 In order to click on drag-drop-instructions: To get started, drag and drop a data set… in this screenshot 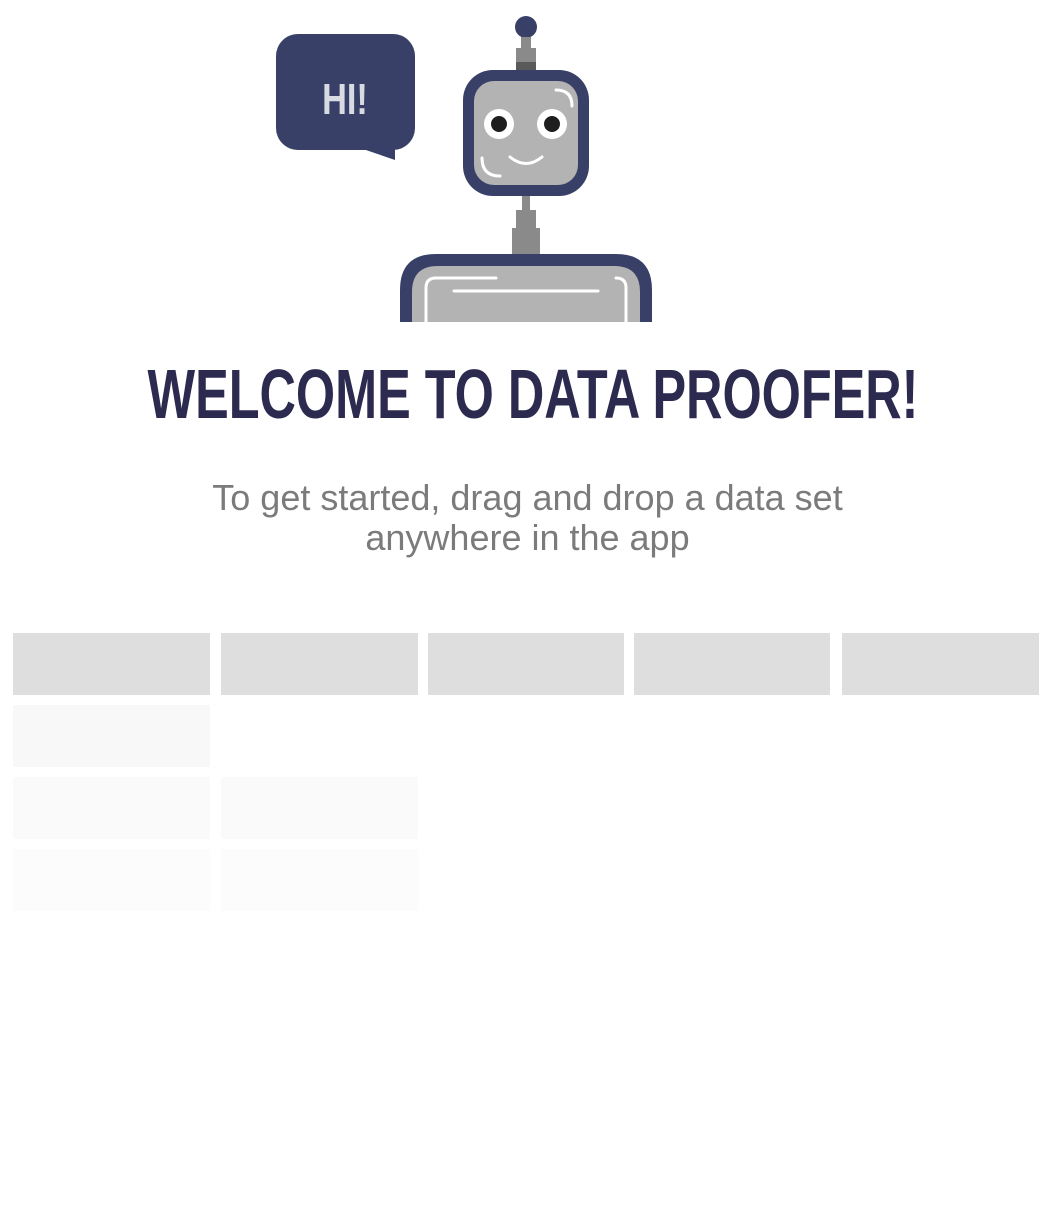, I will do `click(527, 517)`.